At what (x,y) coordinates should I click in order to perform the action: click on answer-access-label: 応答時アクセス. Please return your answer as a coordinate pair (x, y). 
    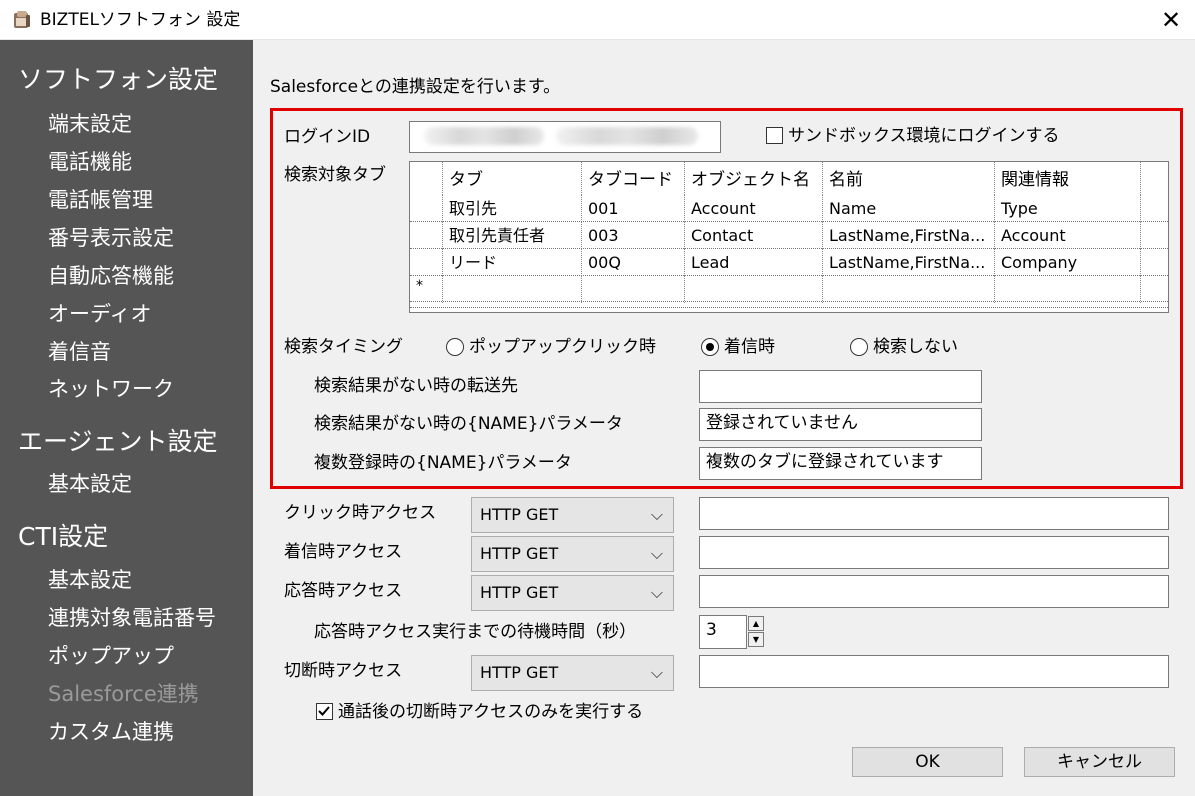
    Looking at the image, I should click on (343, 591).